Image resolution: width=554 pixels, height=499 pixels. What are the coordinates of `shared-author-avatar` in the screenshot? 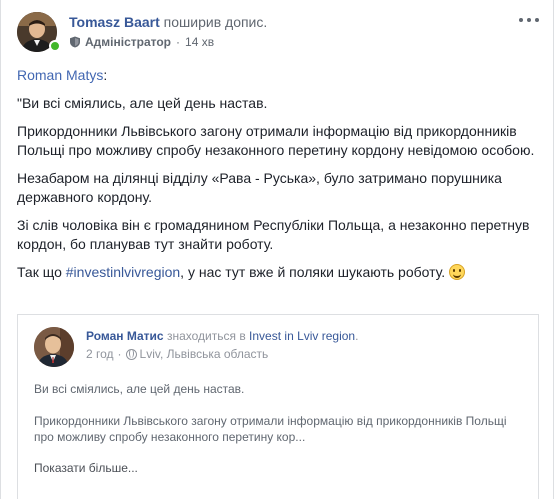 It's located at (54, 347).